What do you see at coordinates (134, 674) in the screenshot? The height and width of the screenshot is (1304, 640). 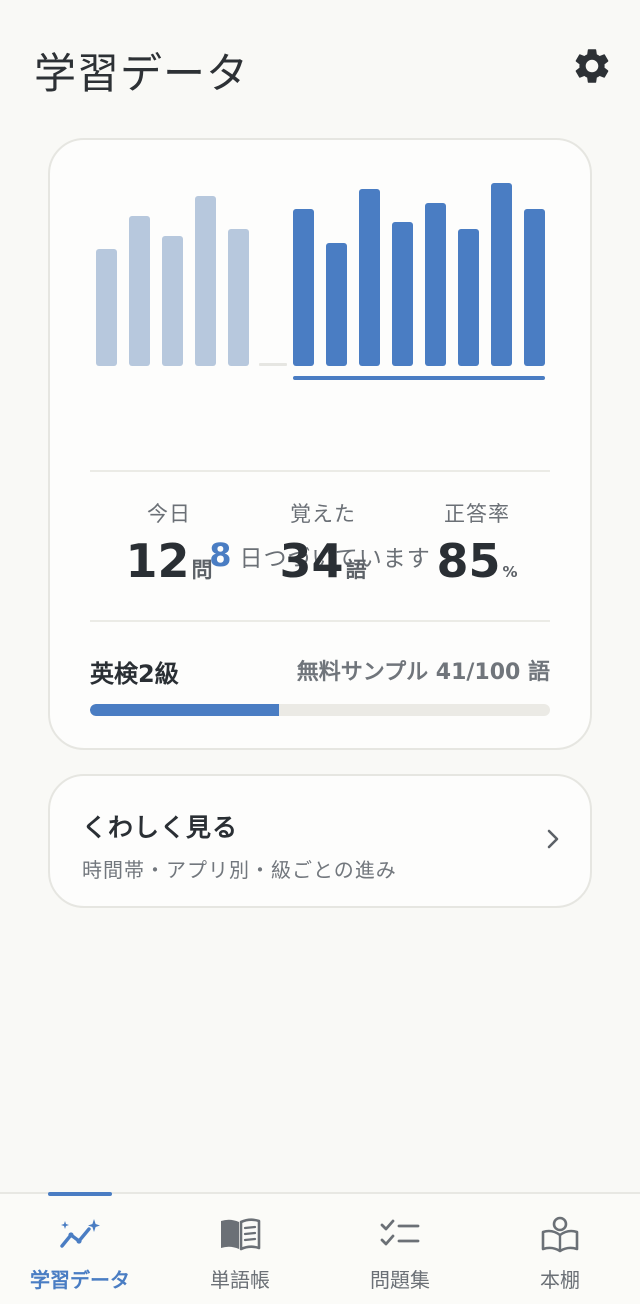 I see `level-name: 英検2級` at bounding box center [134, 674].